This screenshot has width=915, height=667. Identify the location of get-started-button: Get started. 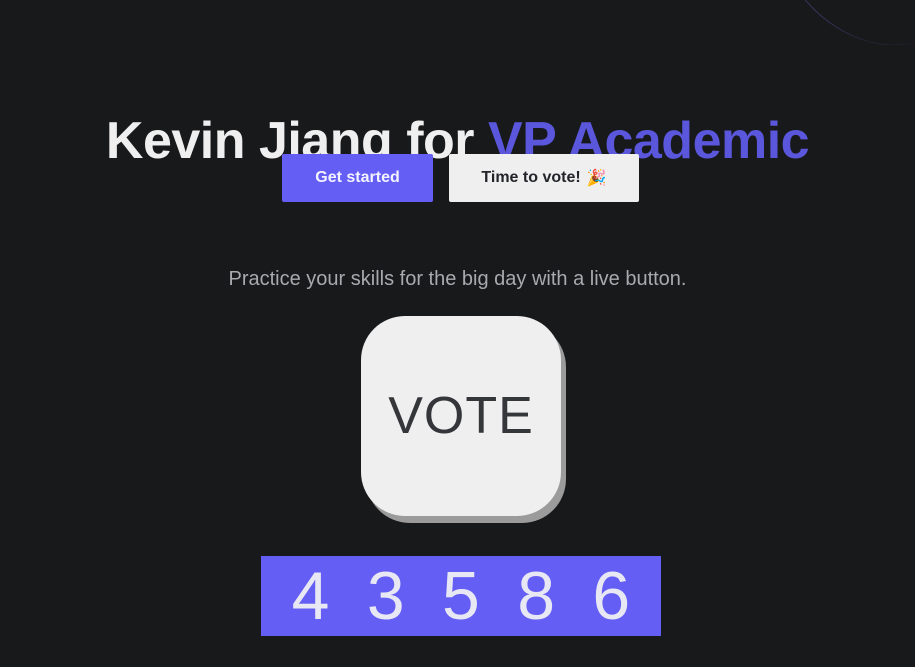
(357, 178).